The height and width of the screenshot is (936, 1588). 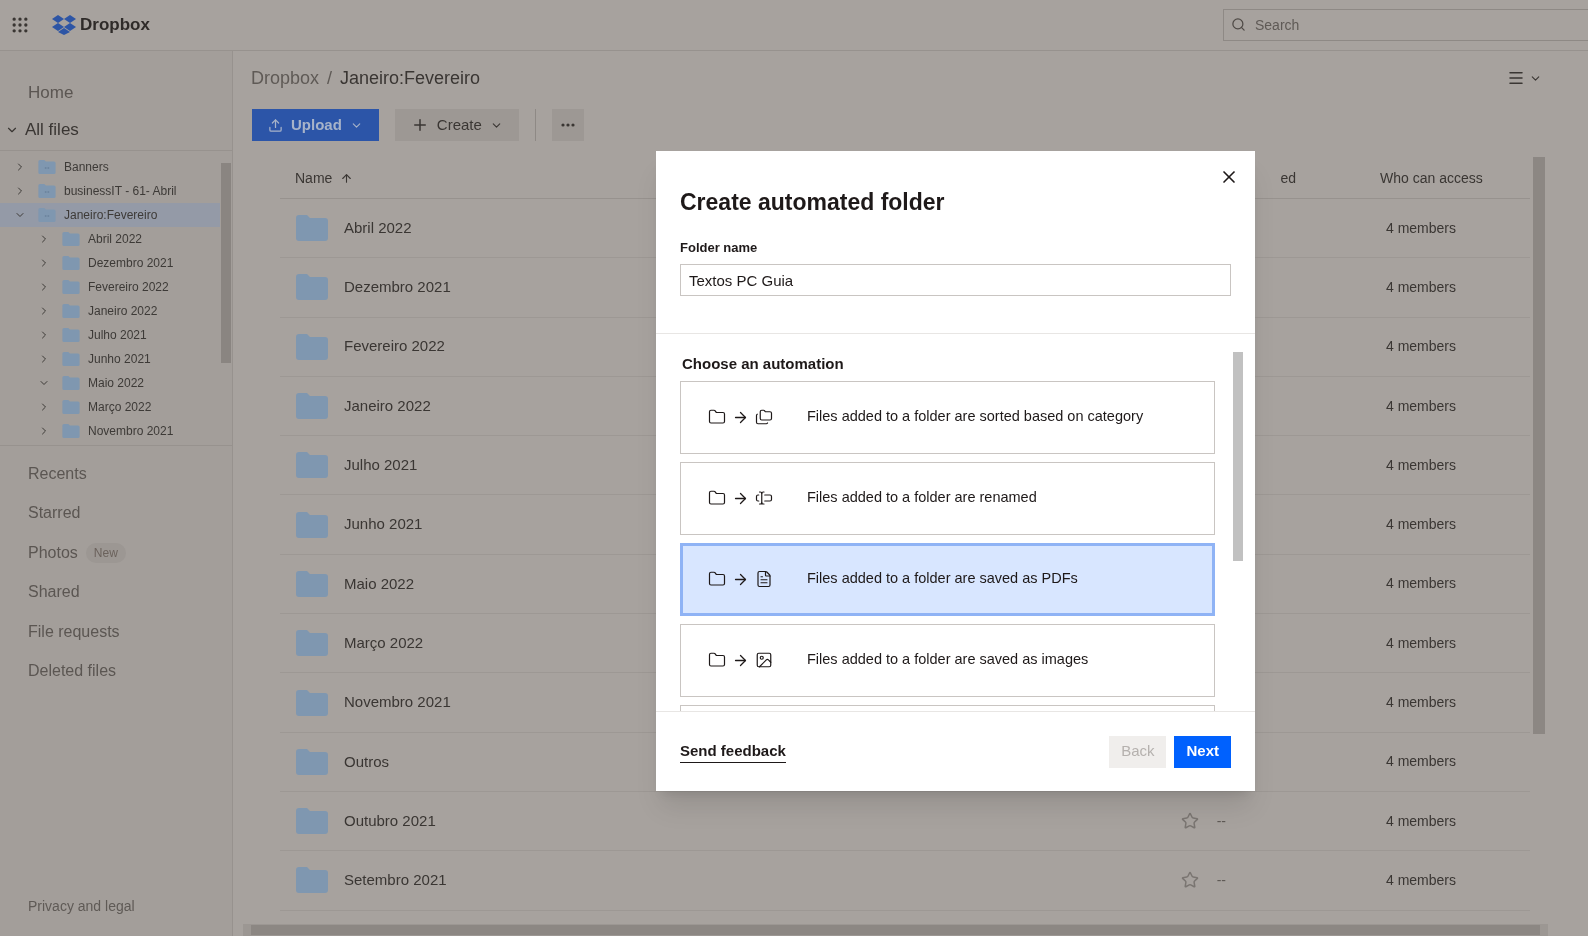 I want to click on horizontal-scrollbar, so click(x=895, y=930).